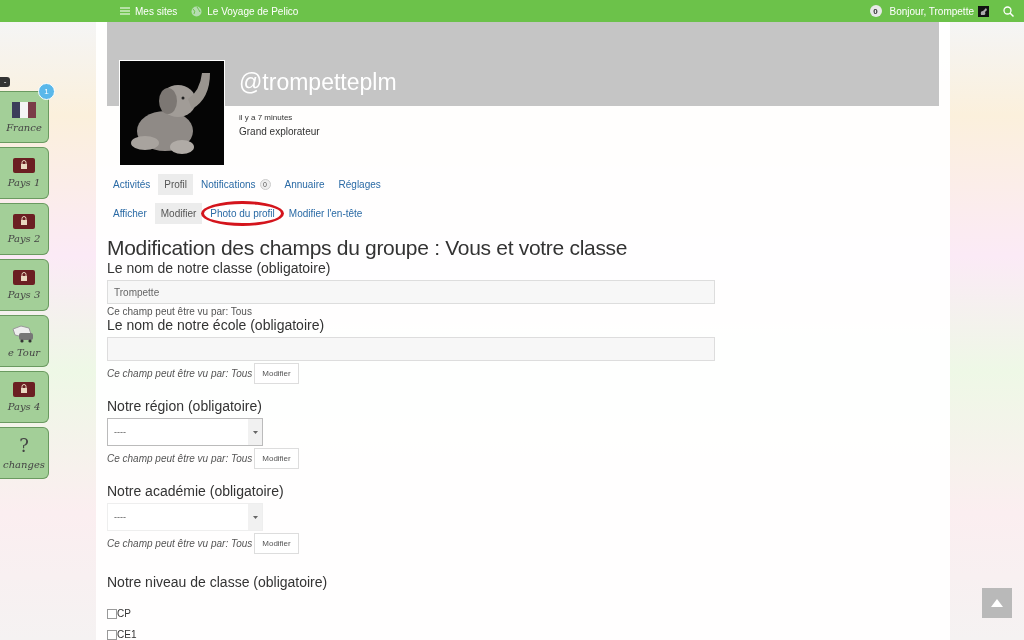 Image resolution: width=1024 pixels, height=640 pixels. Describe the element at coordinates (195, 491) in the screenshot. I see `field-label: Notre académie (obligatoire)` at that location.